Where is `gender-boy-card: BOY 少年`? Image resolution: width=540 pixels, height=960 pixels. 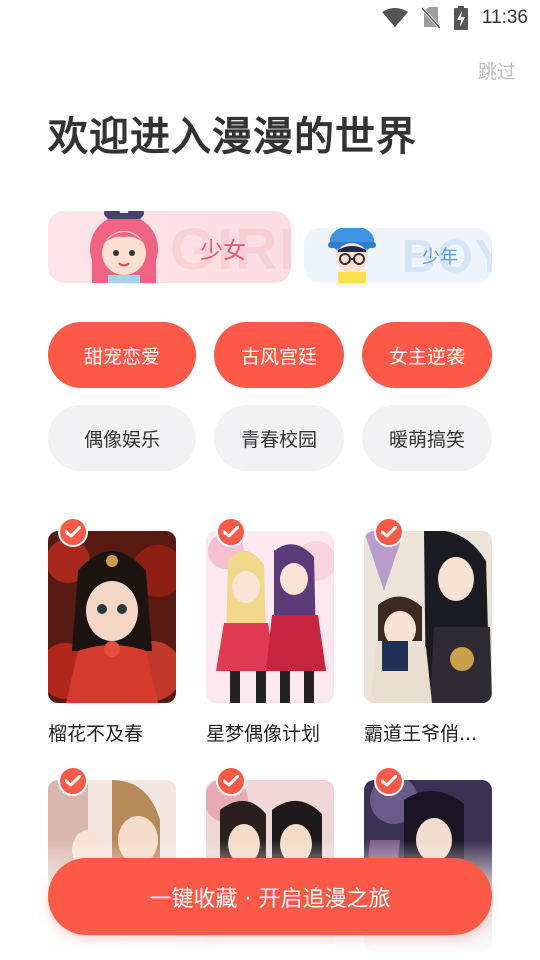
gender-boy-card: BOY 少年 is located at coordinates (398, 255).